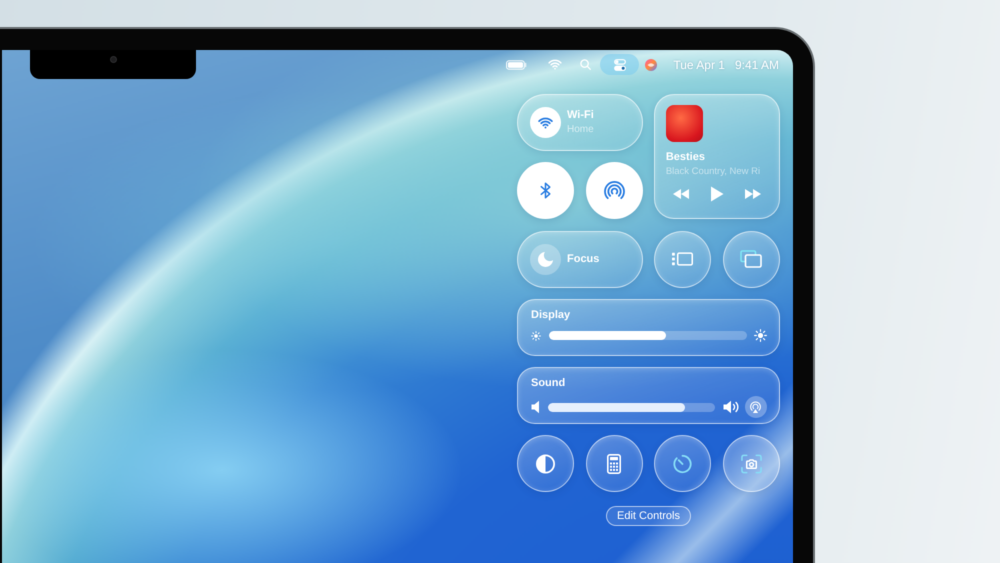 The width and height of the screenshot is (1000, 563). I want to click on display-label: Display, so click(551, 315).